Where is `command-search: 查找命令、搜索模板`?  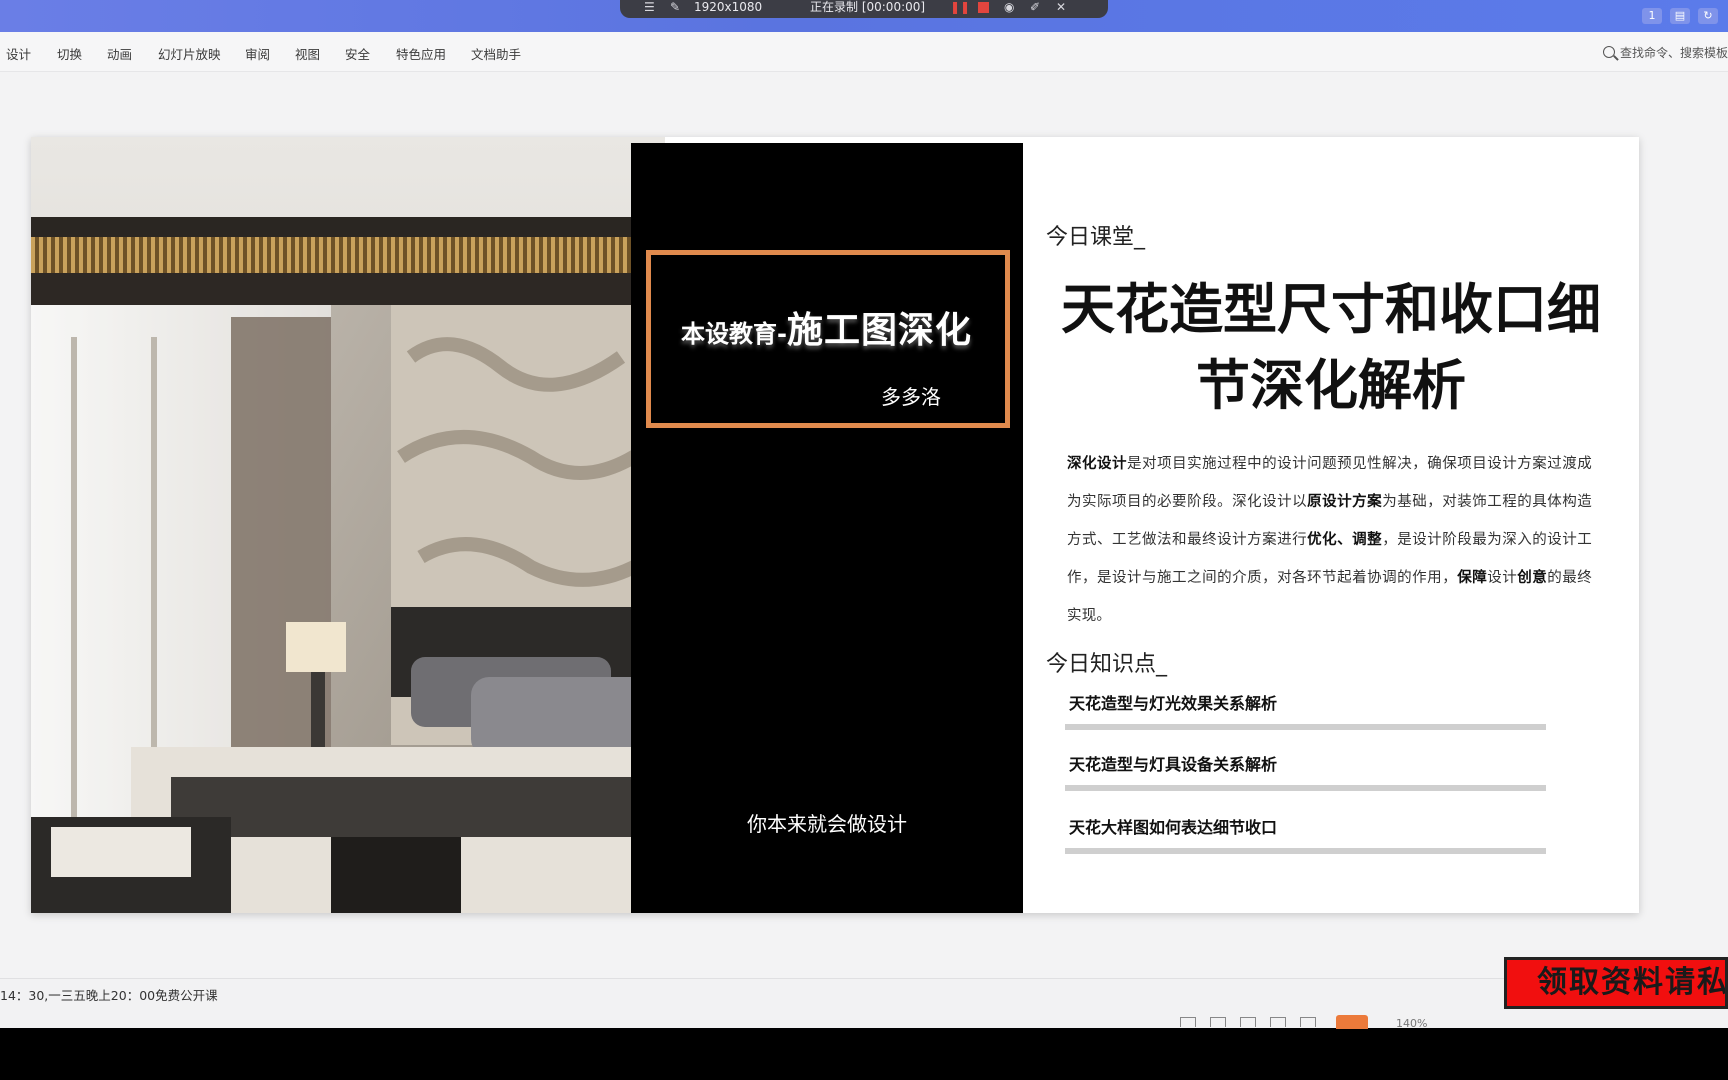 command-search: 查找命令、搜索模板 is located at coordinates (1665, 52).